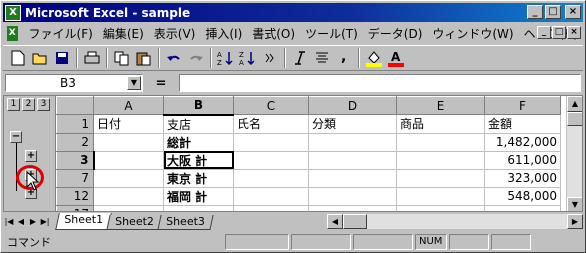  Describe the element at coordinates (13, 104) in the screenshot. I see `outline-level-1-button: 1` at that location.